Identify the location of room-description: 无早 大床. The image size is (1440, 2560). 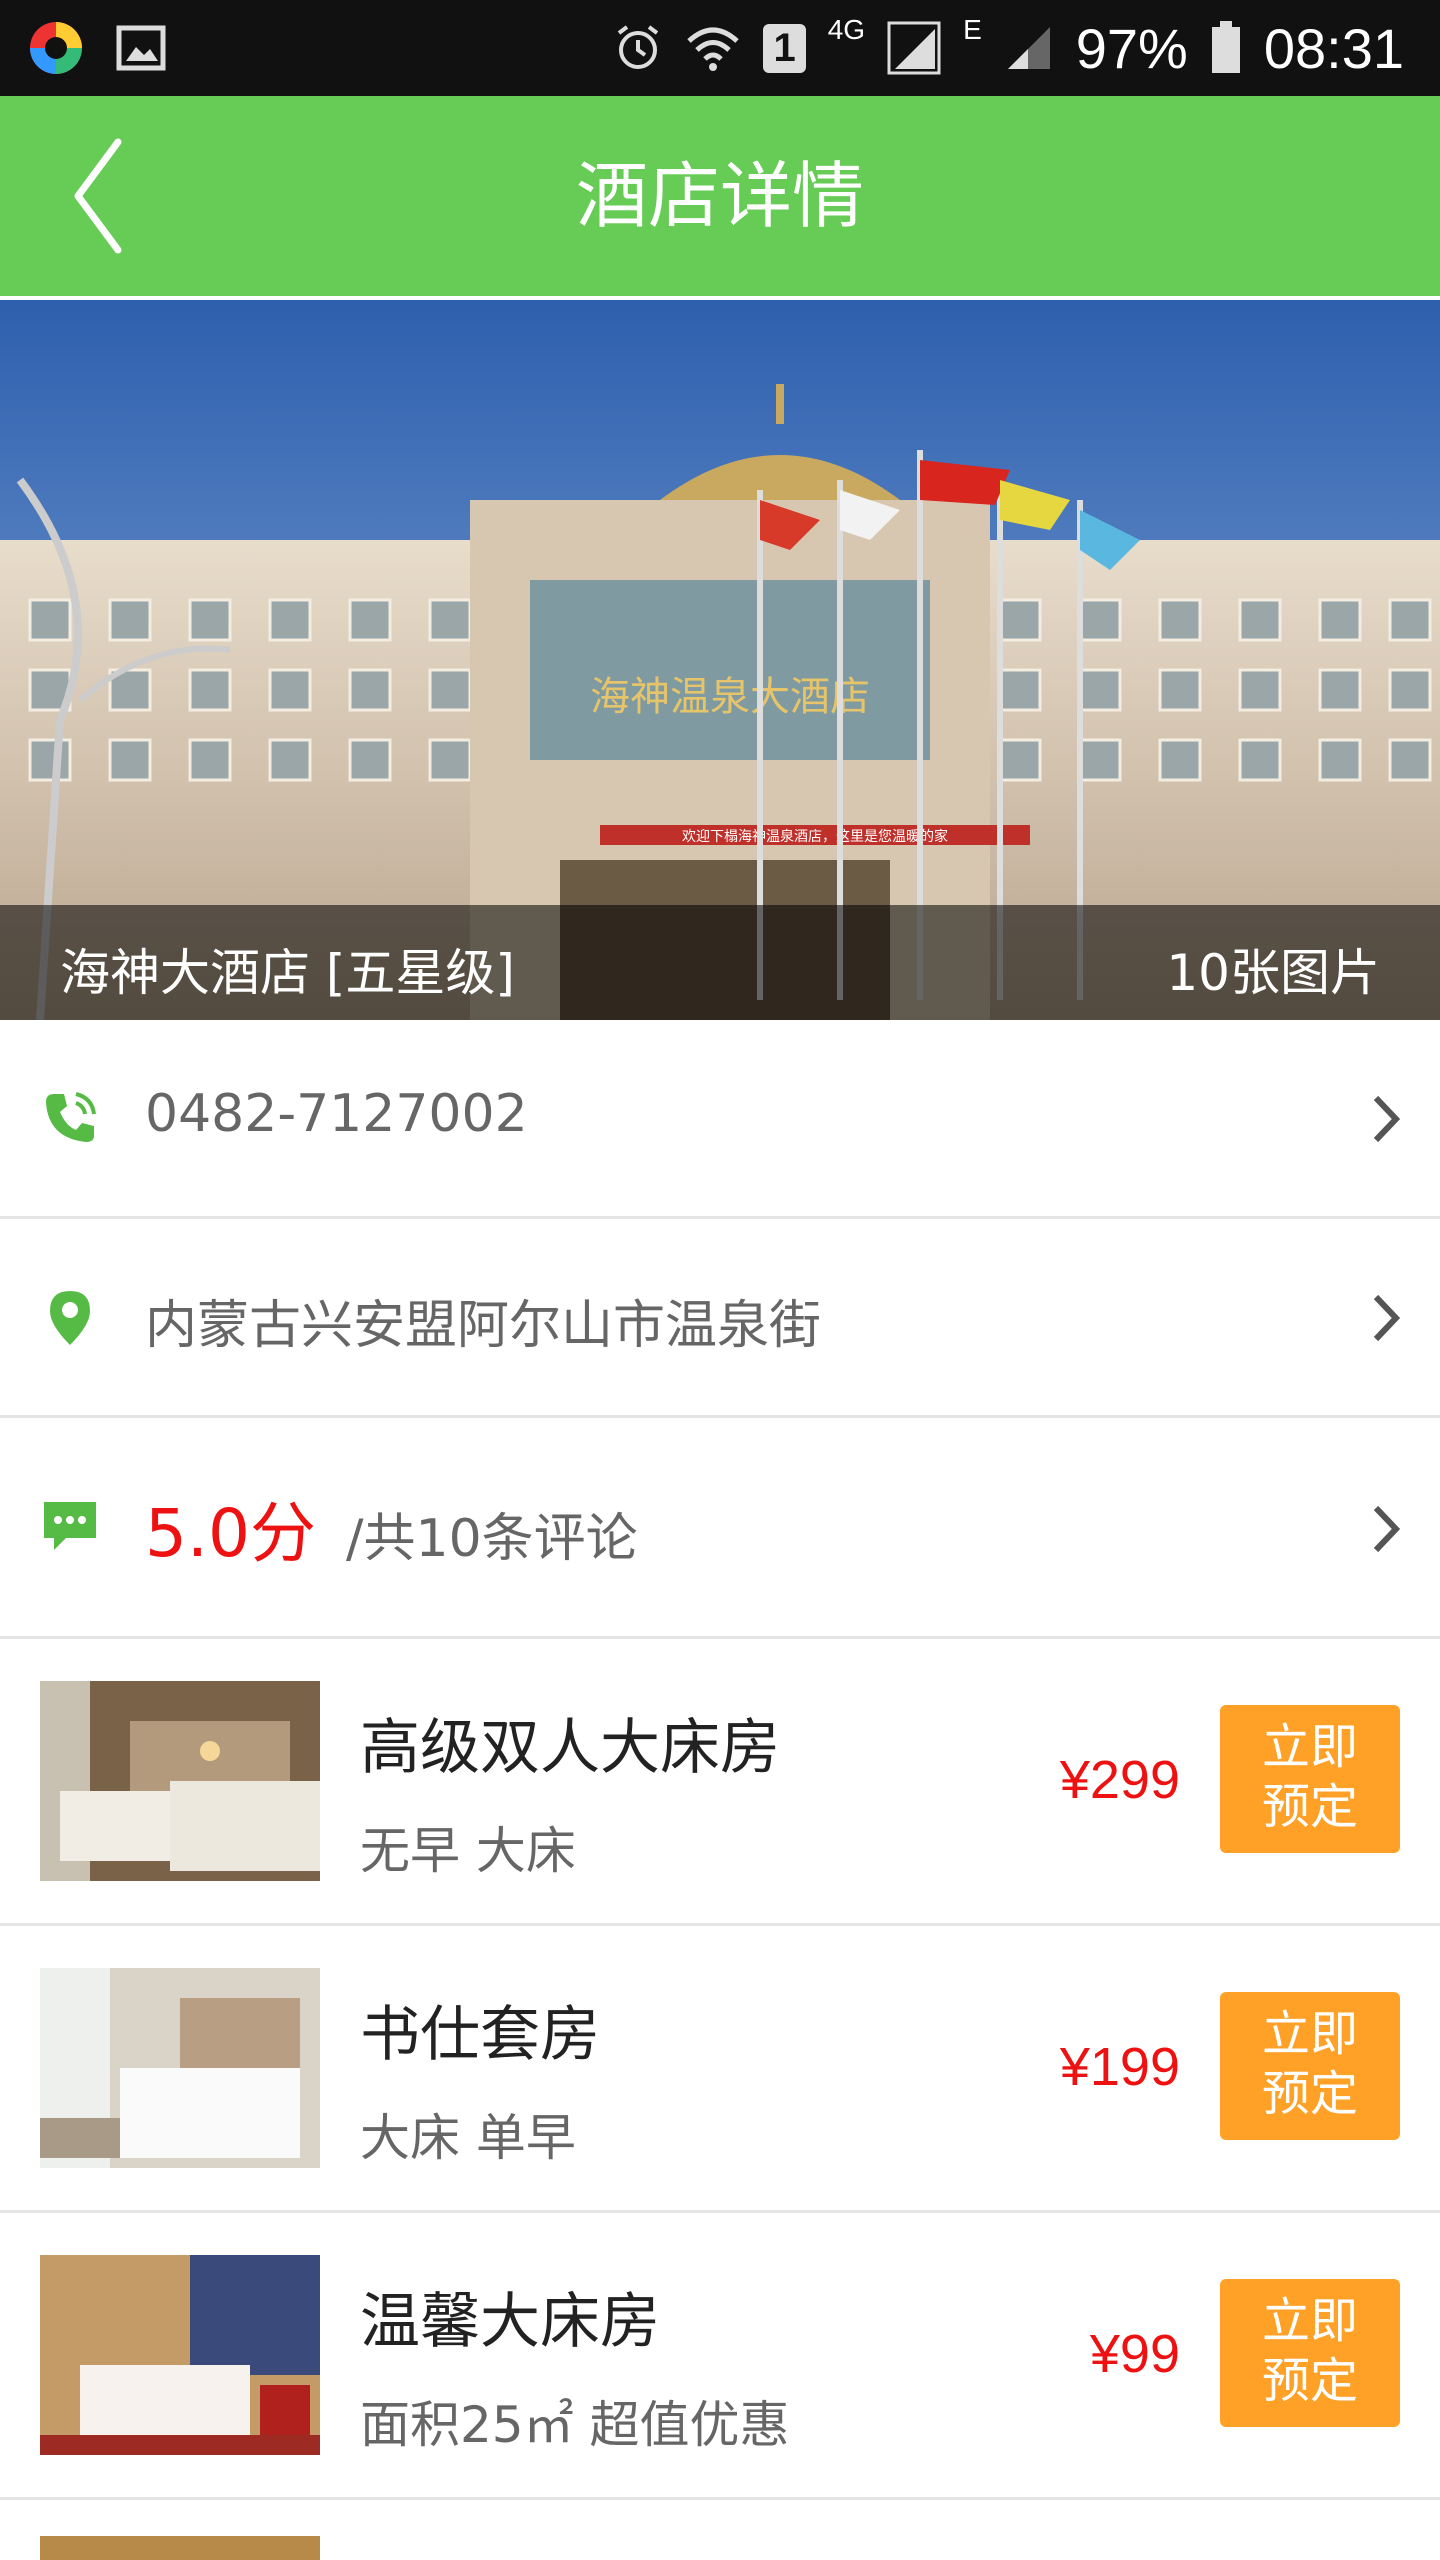
(468, 1851).